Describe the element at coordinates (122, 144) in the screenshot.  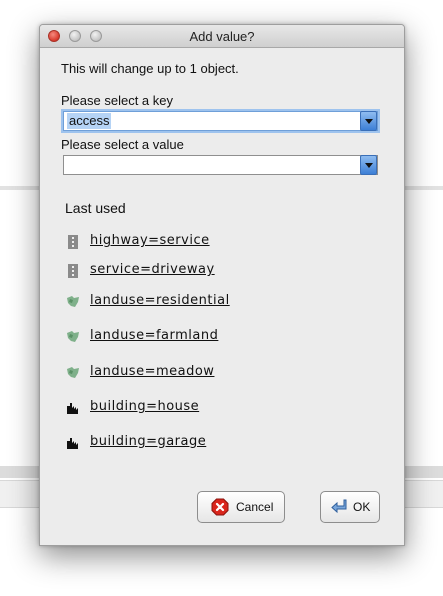
I see `value-label: Please select a value` at that location.